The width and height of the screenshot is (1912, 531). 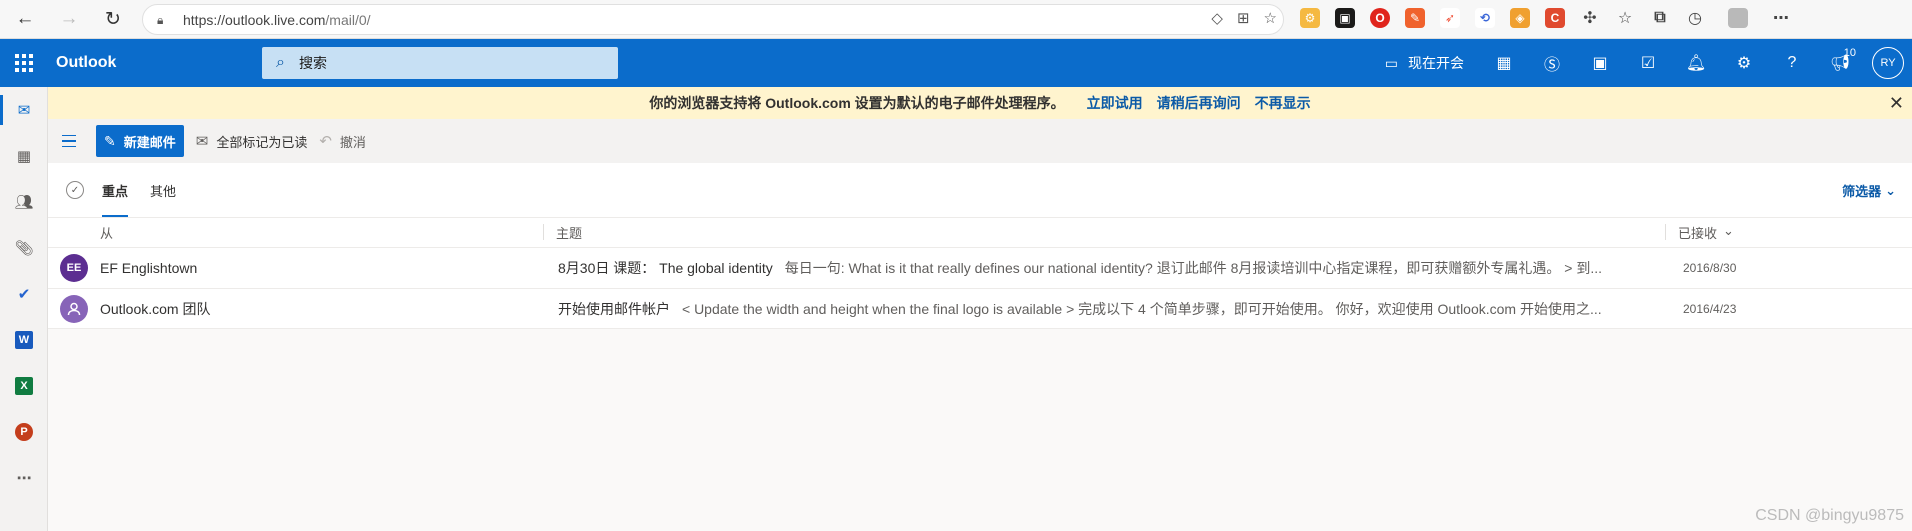 I want to click on extension-2-icon: ▣, so click(x=1345, y=18).